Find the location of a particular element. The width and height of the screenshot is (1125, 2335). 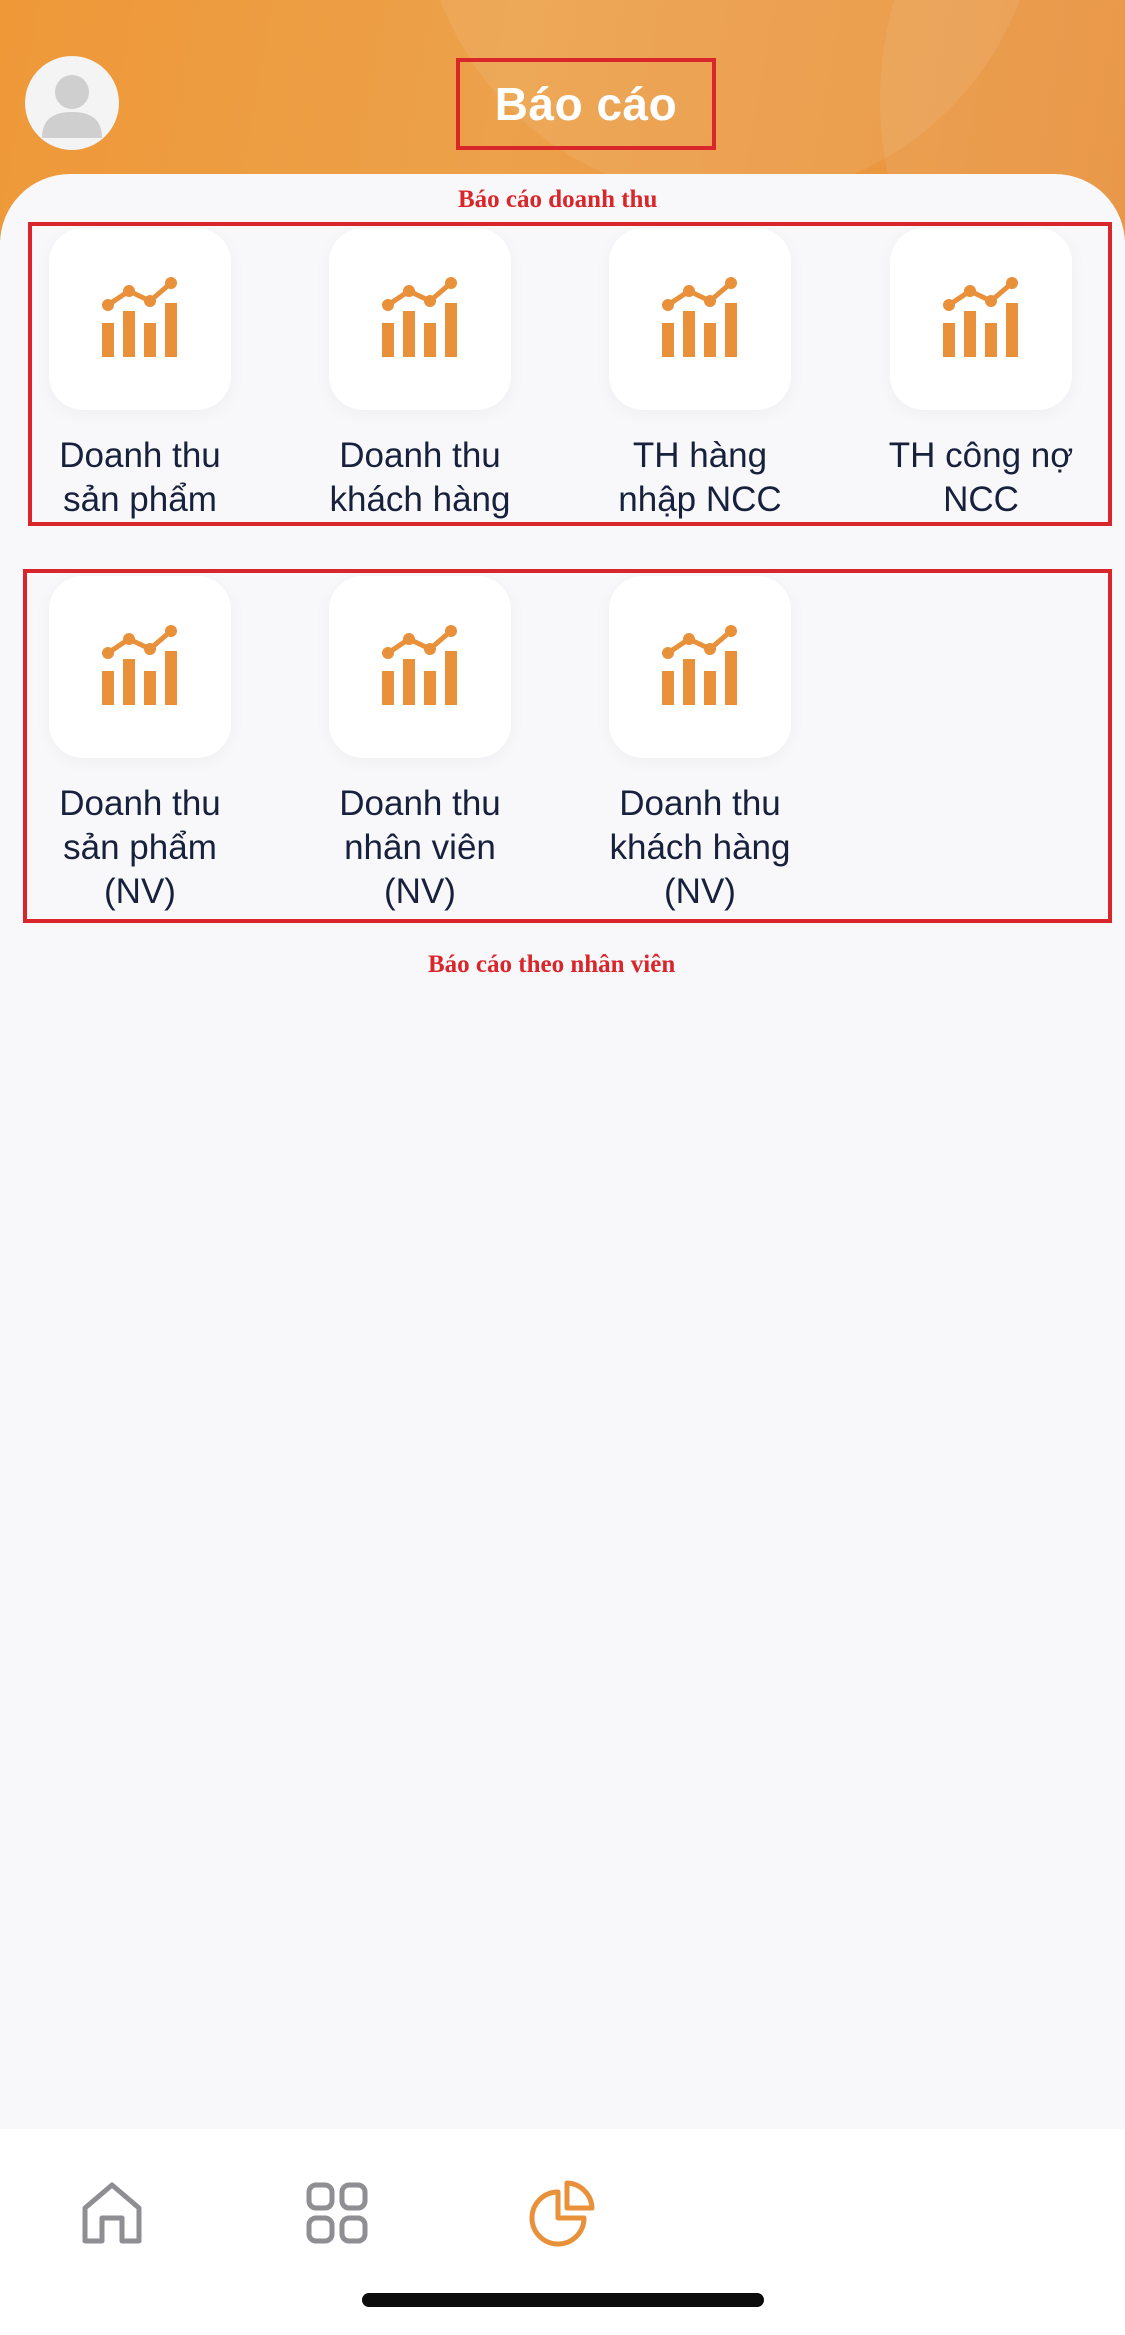

grid-icon is located at coordinates (337, 2213).